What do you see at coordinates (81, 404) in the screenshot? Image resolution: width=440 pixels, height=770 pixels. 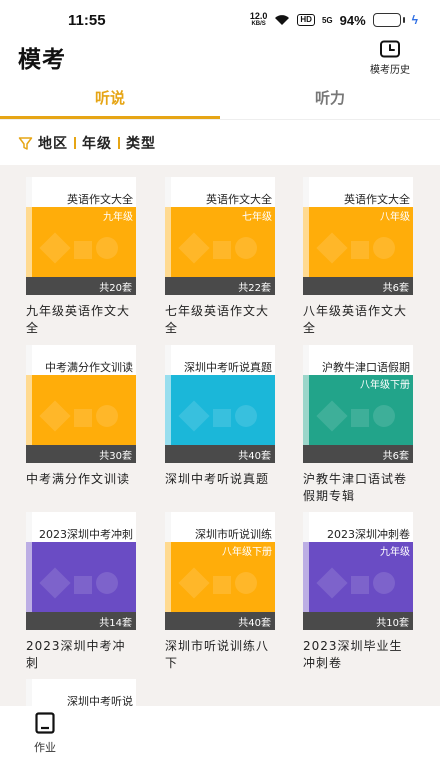 I see `book-cover: 中考满分作文训读 共30套` at bounding box center [81, 404].